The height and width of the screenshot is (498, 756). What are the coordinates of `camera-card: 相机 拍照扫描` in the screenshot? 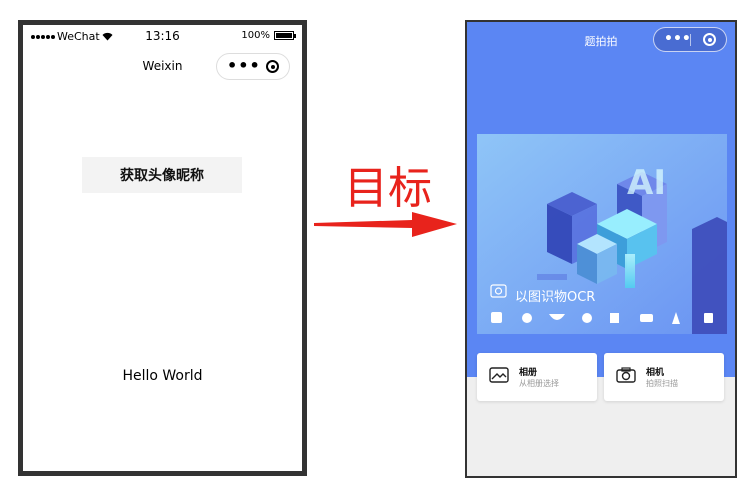 It's located at (664, 377).